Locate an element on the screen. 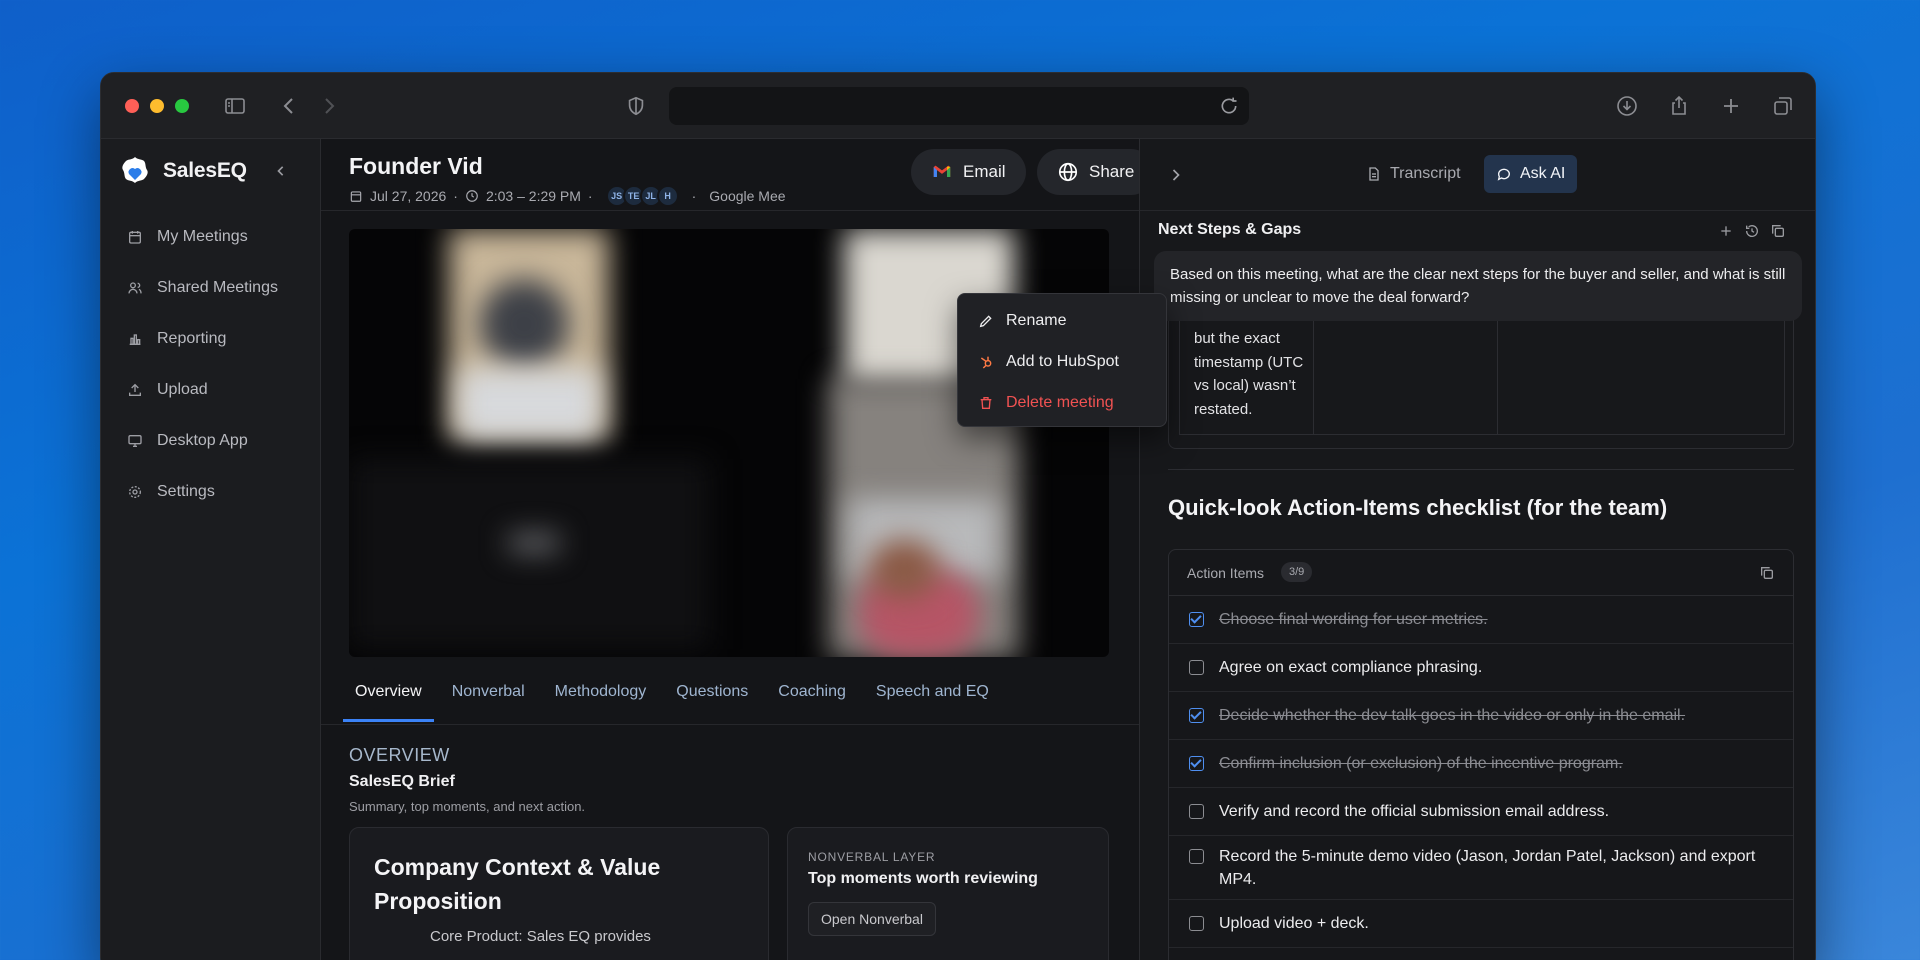 The image size is (1920, 960). collapse-panel-icon is located at coordinates (1176, 175).